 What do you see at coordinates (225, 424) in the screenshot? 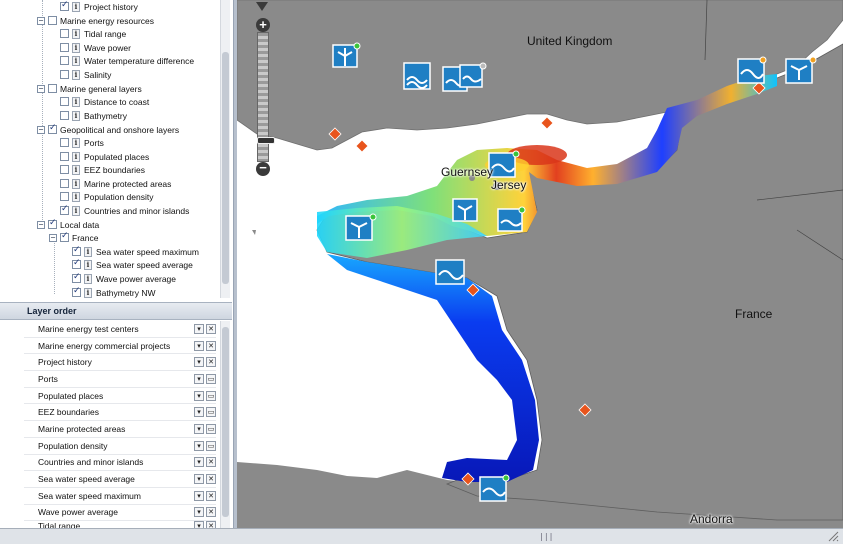
I see `layer-order-scrollbar` at bounding box center [225, 424].